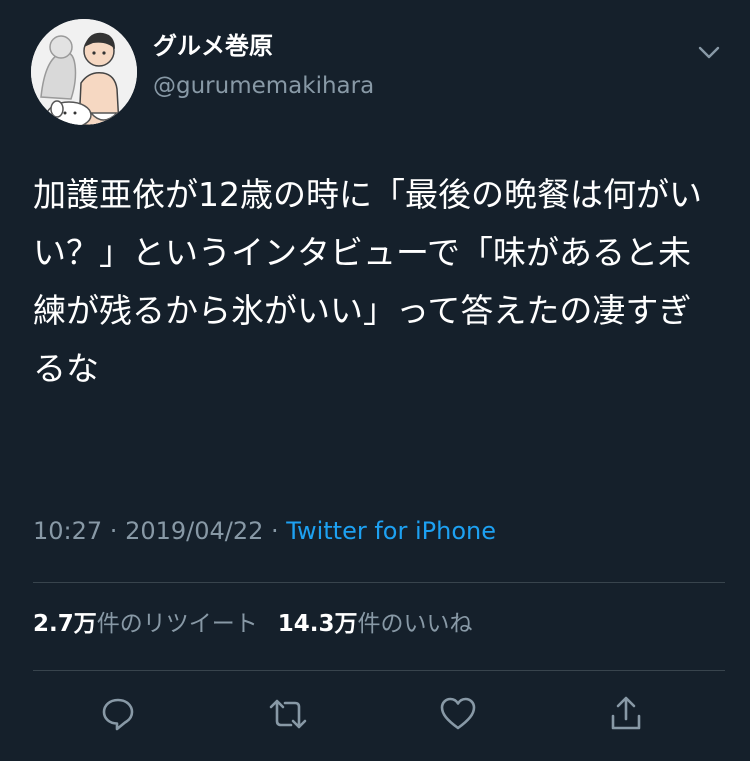  I want to click on like-button, so click(458, 714).